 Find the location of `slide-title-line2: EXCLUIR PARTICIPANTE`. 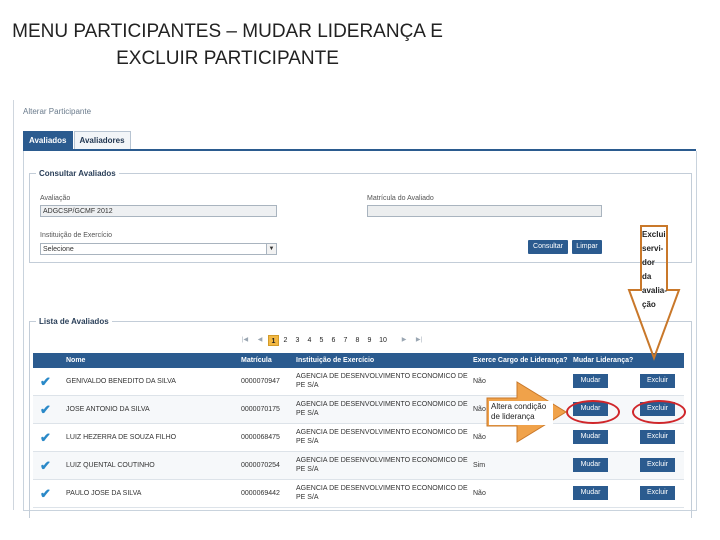

slide-title-line2: EXCLUIR PARTICIPANTE is located at coordinates (227, 58).